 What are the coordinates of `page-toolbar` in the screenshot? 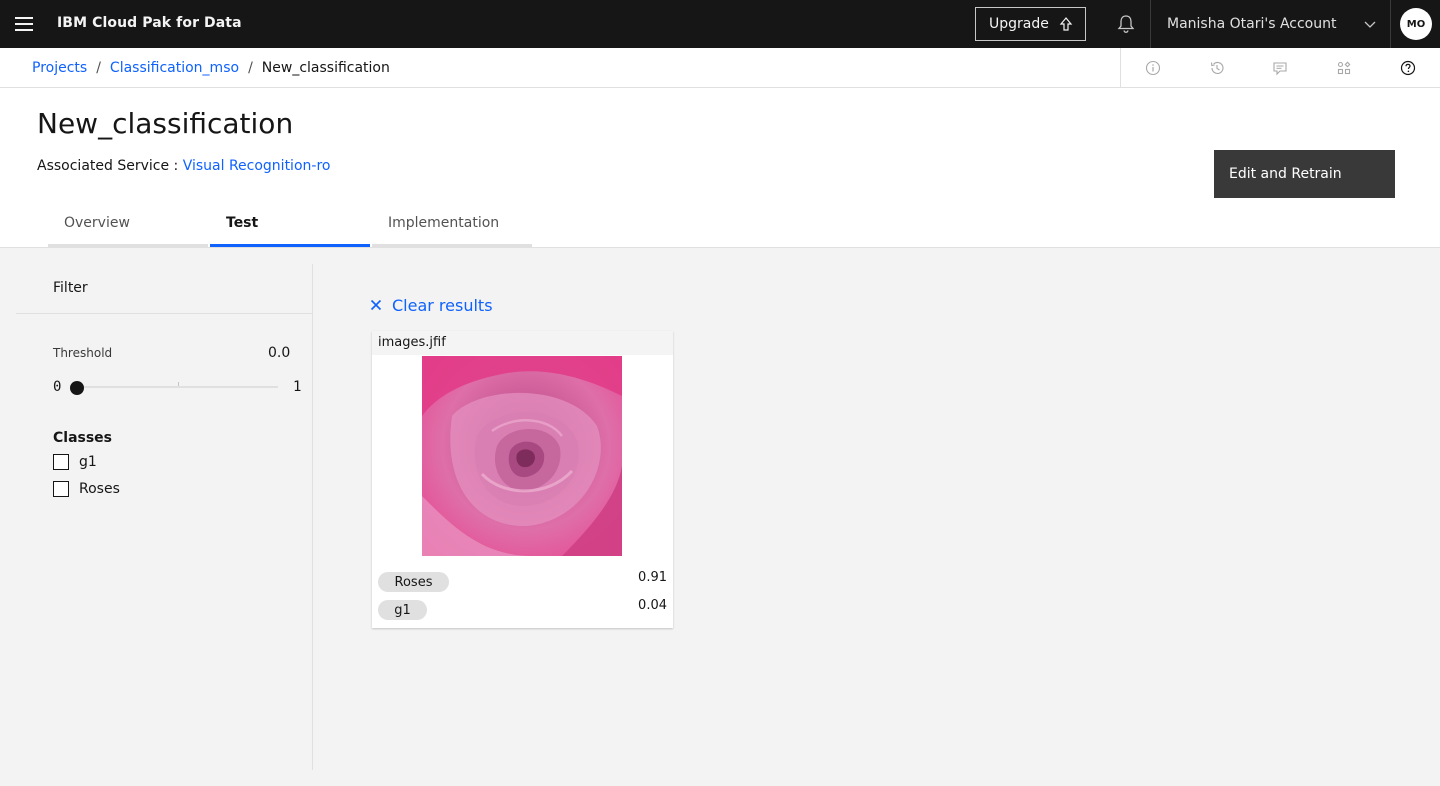 It's located at (1280, 67).